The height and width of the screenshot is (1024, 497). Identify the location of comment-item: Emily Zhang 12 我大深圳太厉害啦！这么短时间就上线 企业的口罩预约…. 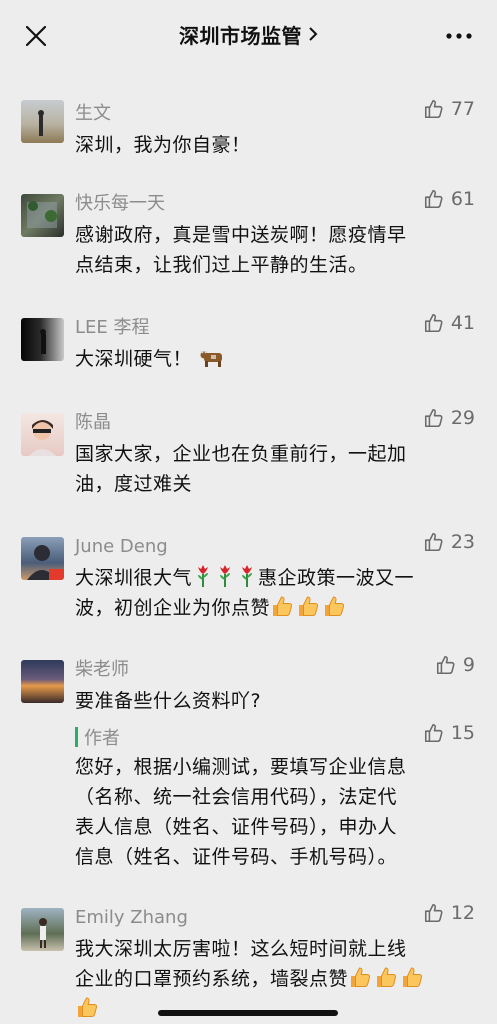
(248, 963).